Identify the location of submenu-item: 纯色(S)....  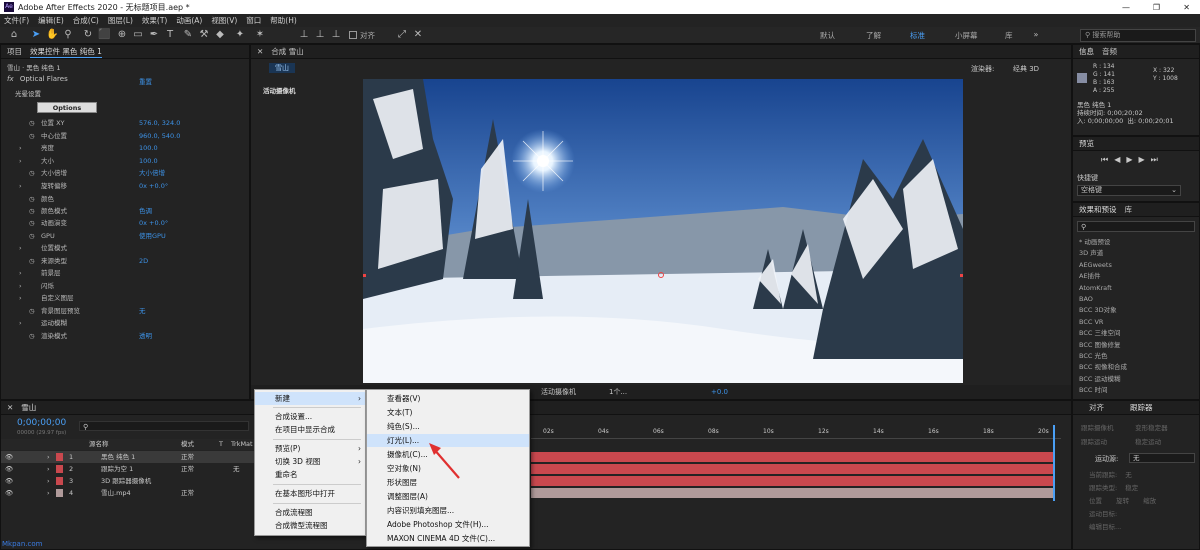
(448, 426).